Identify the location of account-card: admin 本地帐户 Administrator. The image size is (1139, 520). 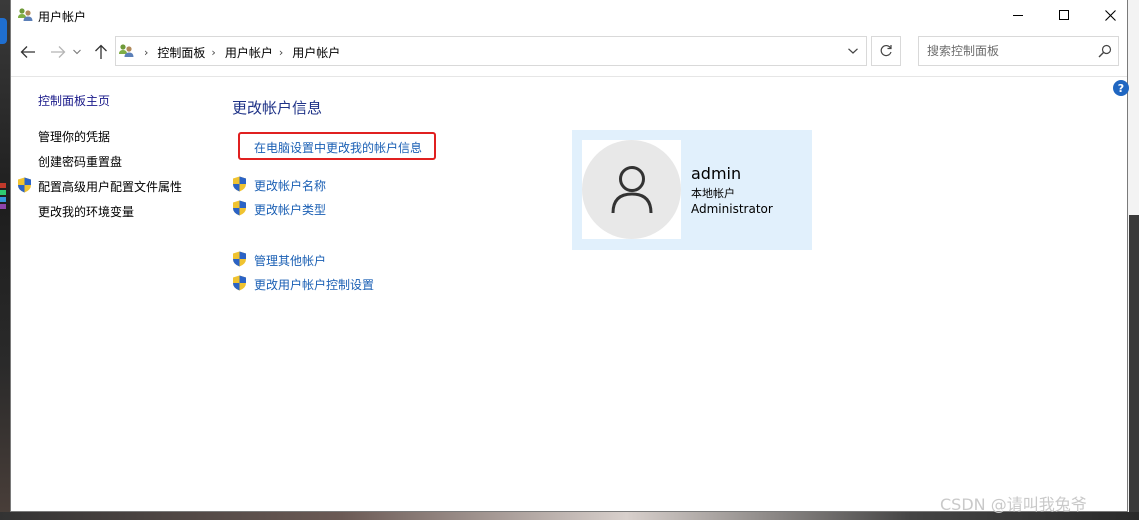
(692, 190).